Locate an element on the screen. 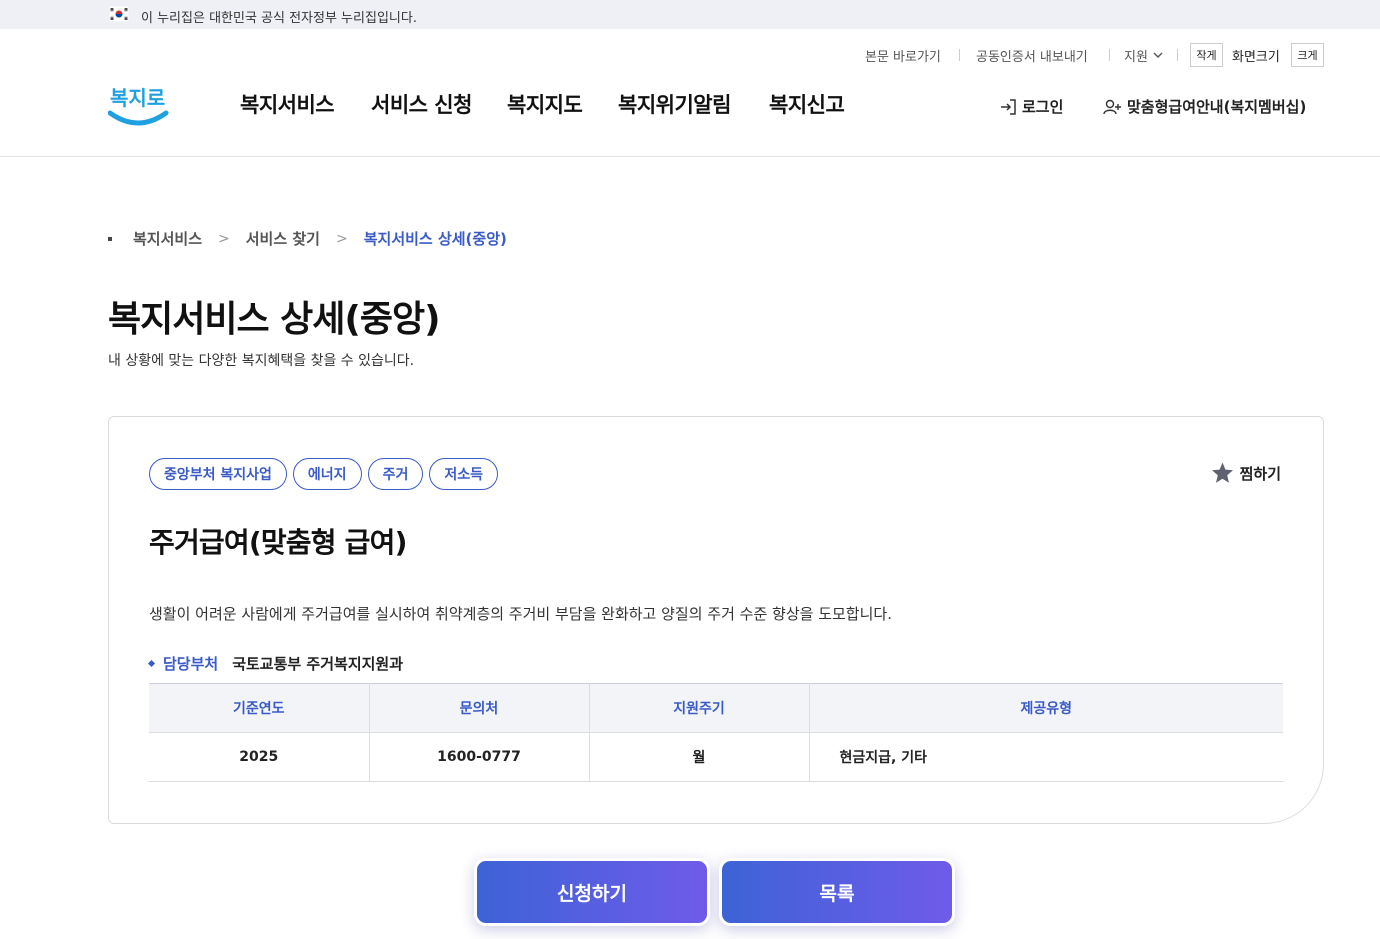 The width and height of the screenshot is (1380, 939). login-label: 로그인 is located at coordinates (1043, 107).